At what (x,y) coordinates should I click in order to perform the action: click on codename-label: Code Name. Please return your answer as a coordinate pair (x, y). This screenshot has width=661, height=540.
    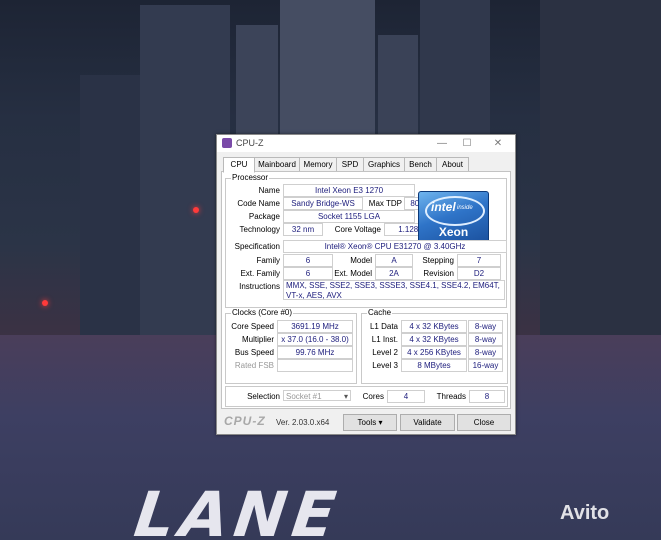
    Looking at the image, I should click on (258, 203).